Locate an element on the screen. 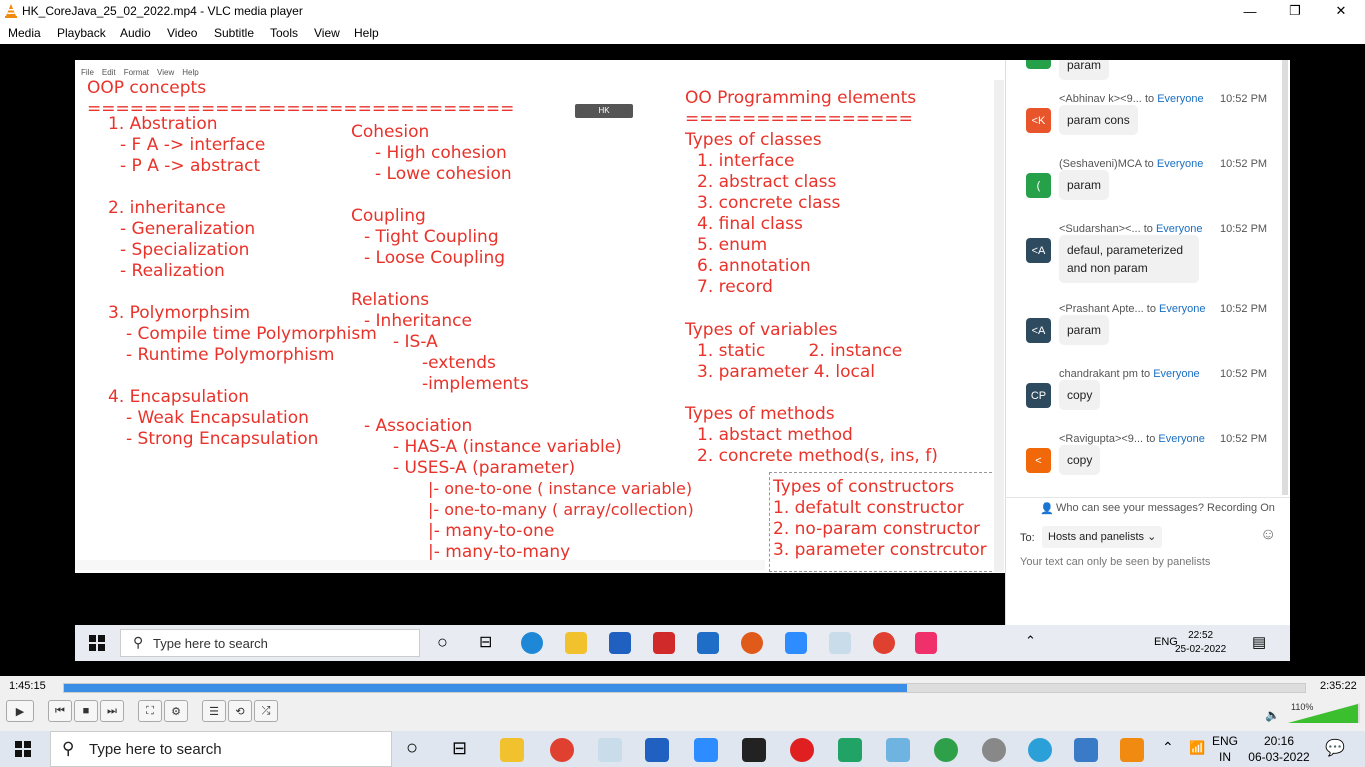 The image size is (1365, 767). vlc-icon is located at coordinates (1132, 750).